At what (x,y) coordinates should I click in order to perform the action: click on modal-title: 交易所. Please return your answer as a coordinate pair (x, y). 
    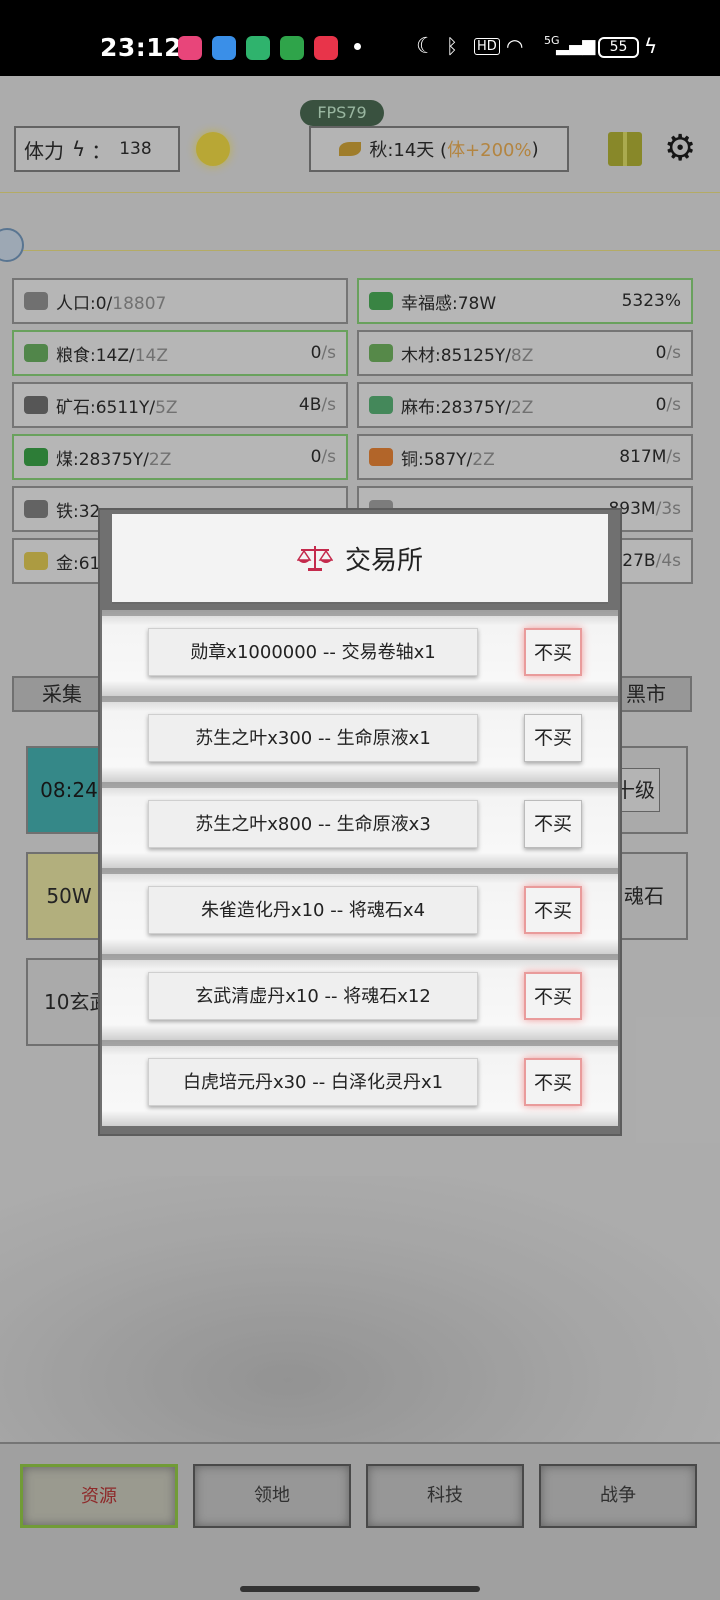
    Looking at the image, I should click on (383, 560).